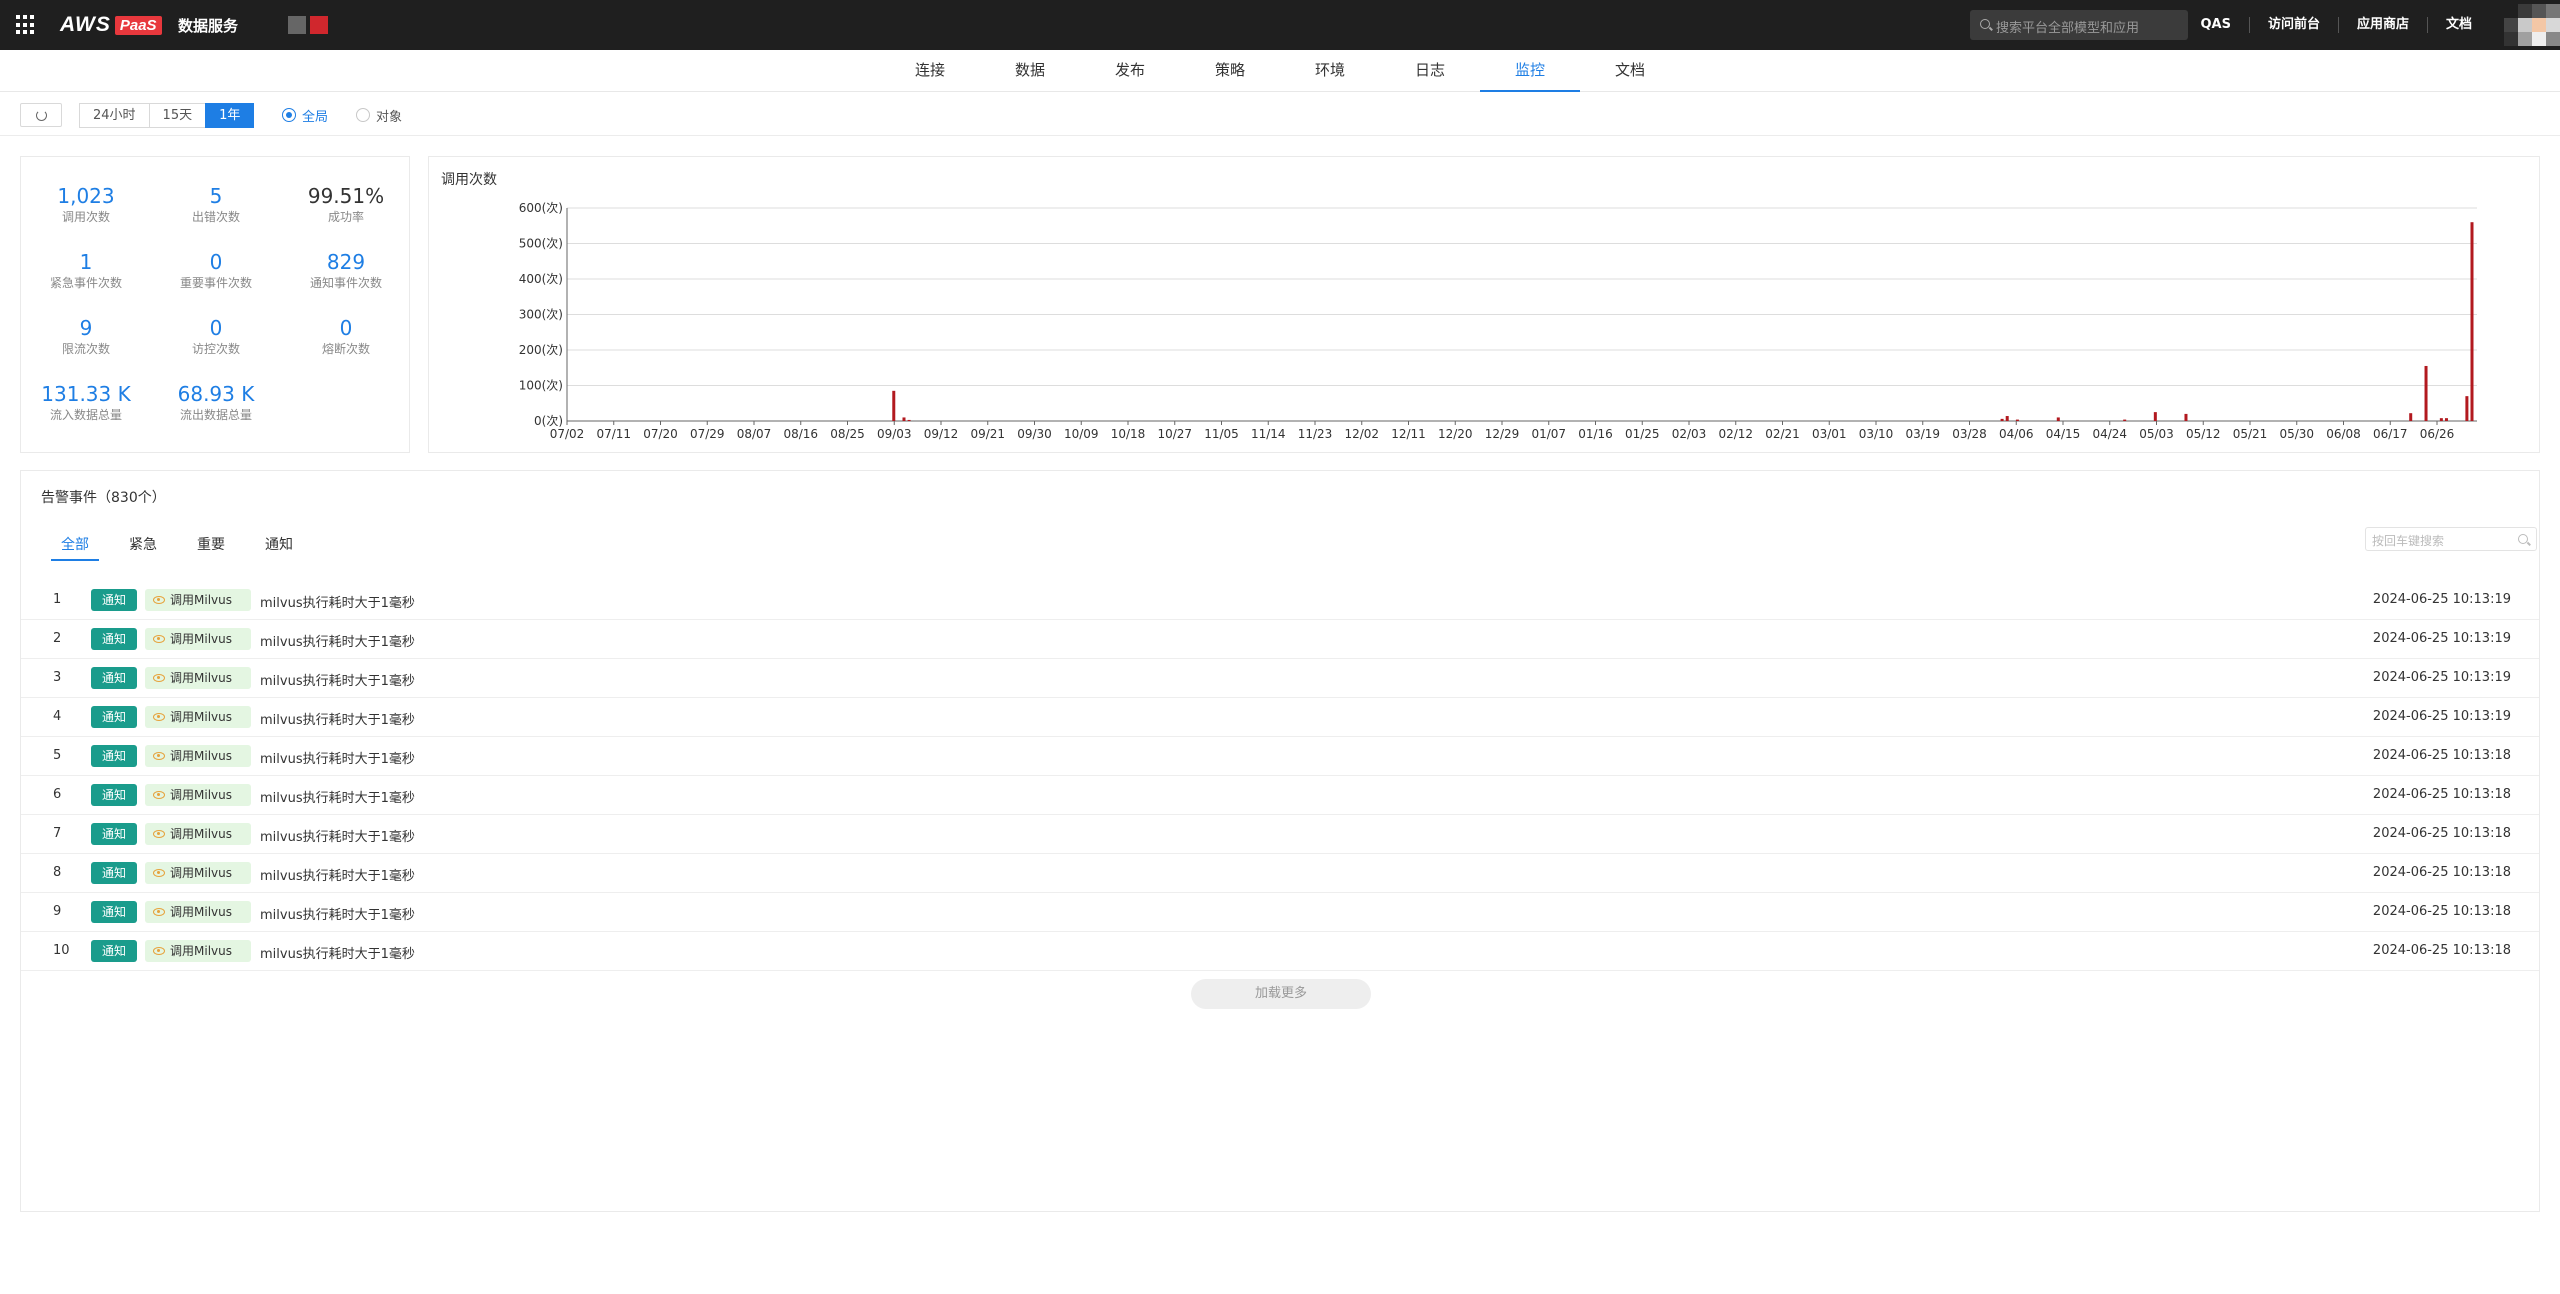  Describe the element at coordinates (847, 434) in the screenshot. I see `x-tick-label: 08/25` at that location.